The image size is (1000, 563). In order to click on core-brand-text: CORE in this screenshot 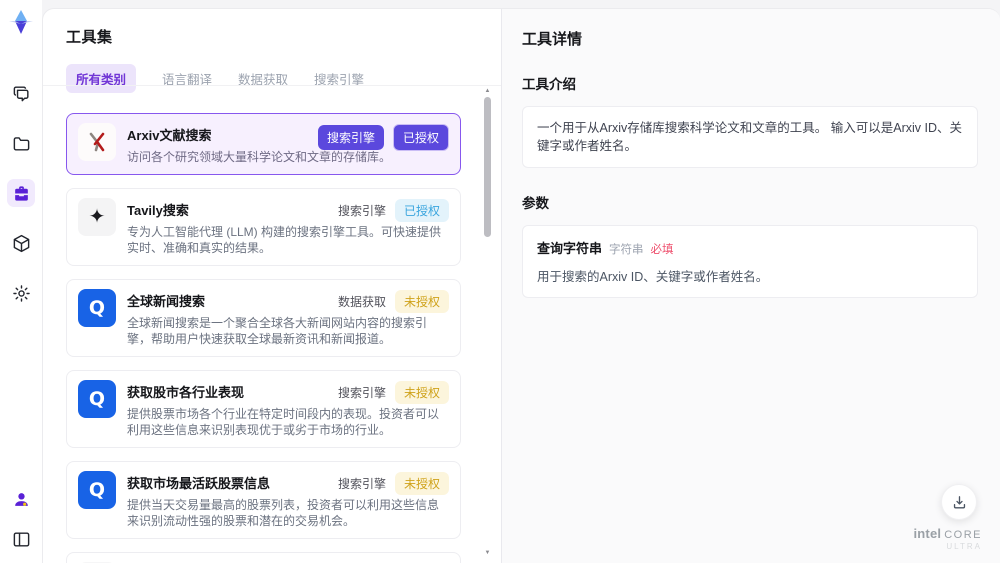, I will do `click(963, 535)`.